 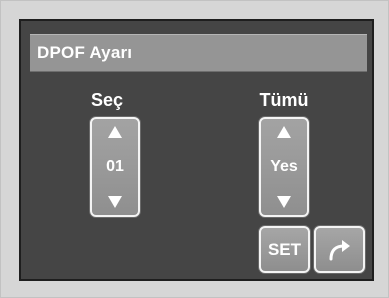 I want to click on all-value: Yes, so click(x=284, y=166).